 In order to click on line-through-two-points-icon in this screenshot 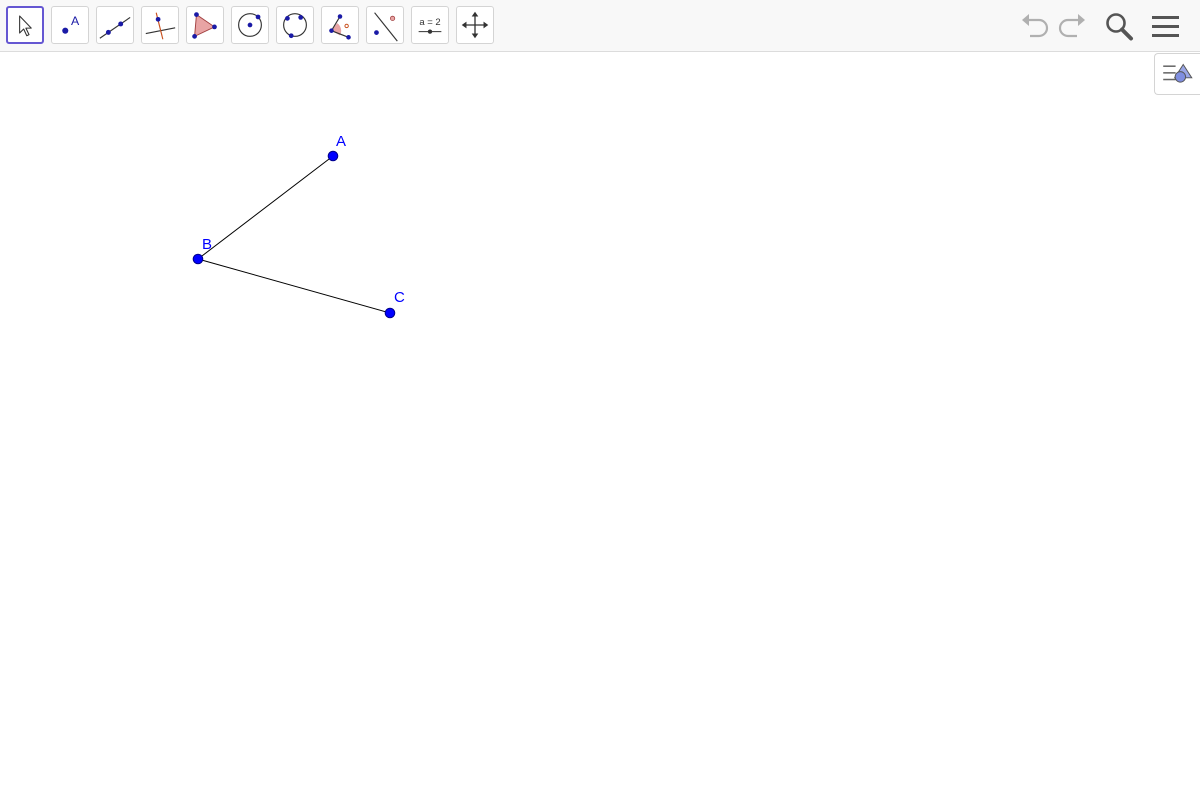, I will do `click(115, 27)`.